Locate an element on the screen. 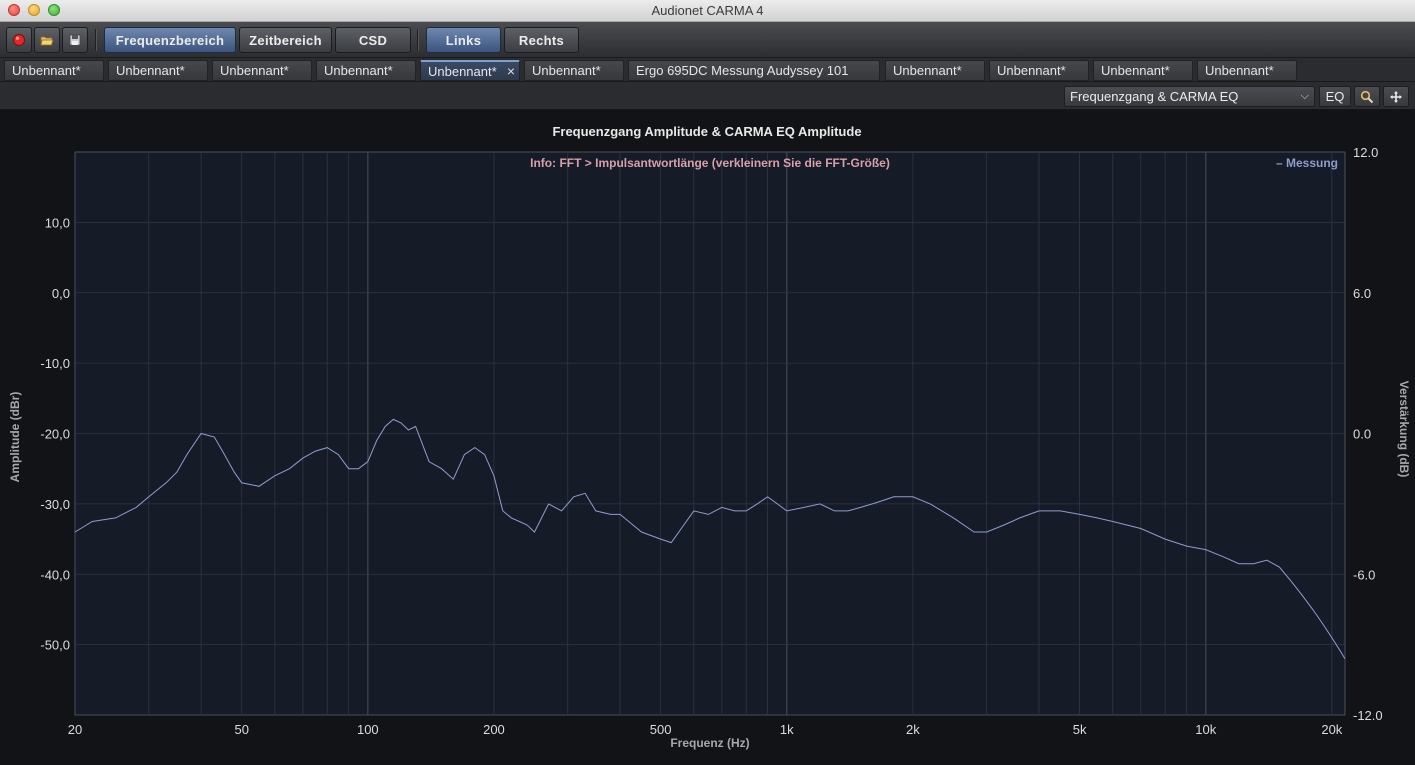  y2-tick-label: 6.0 is located at coordinates (1362, 293).